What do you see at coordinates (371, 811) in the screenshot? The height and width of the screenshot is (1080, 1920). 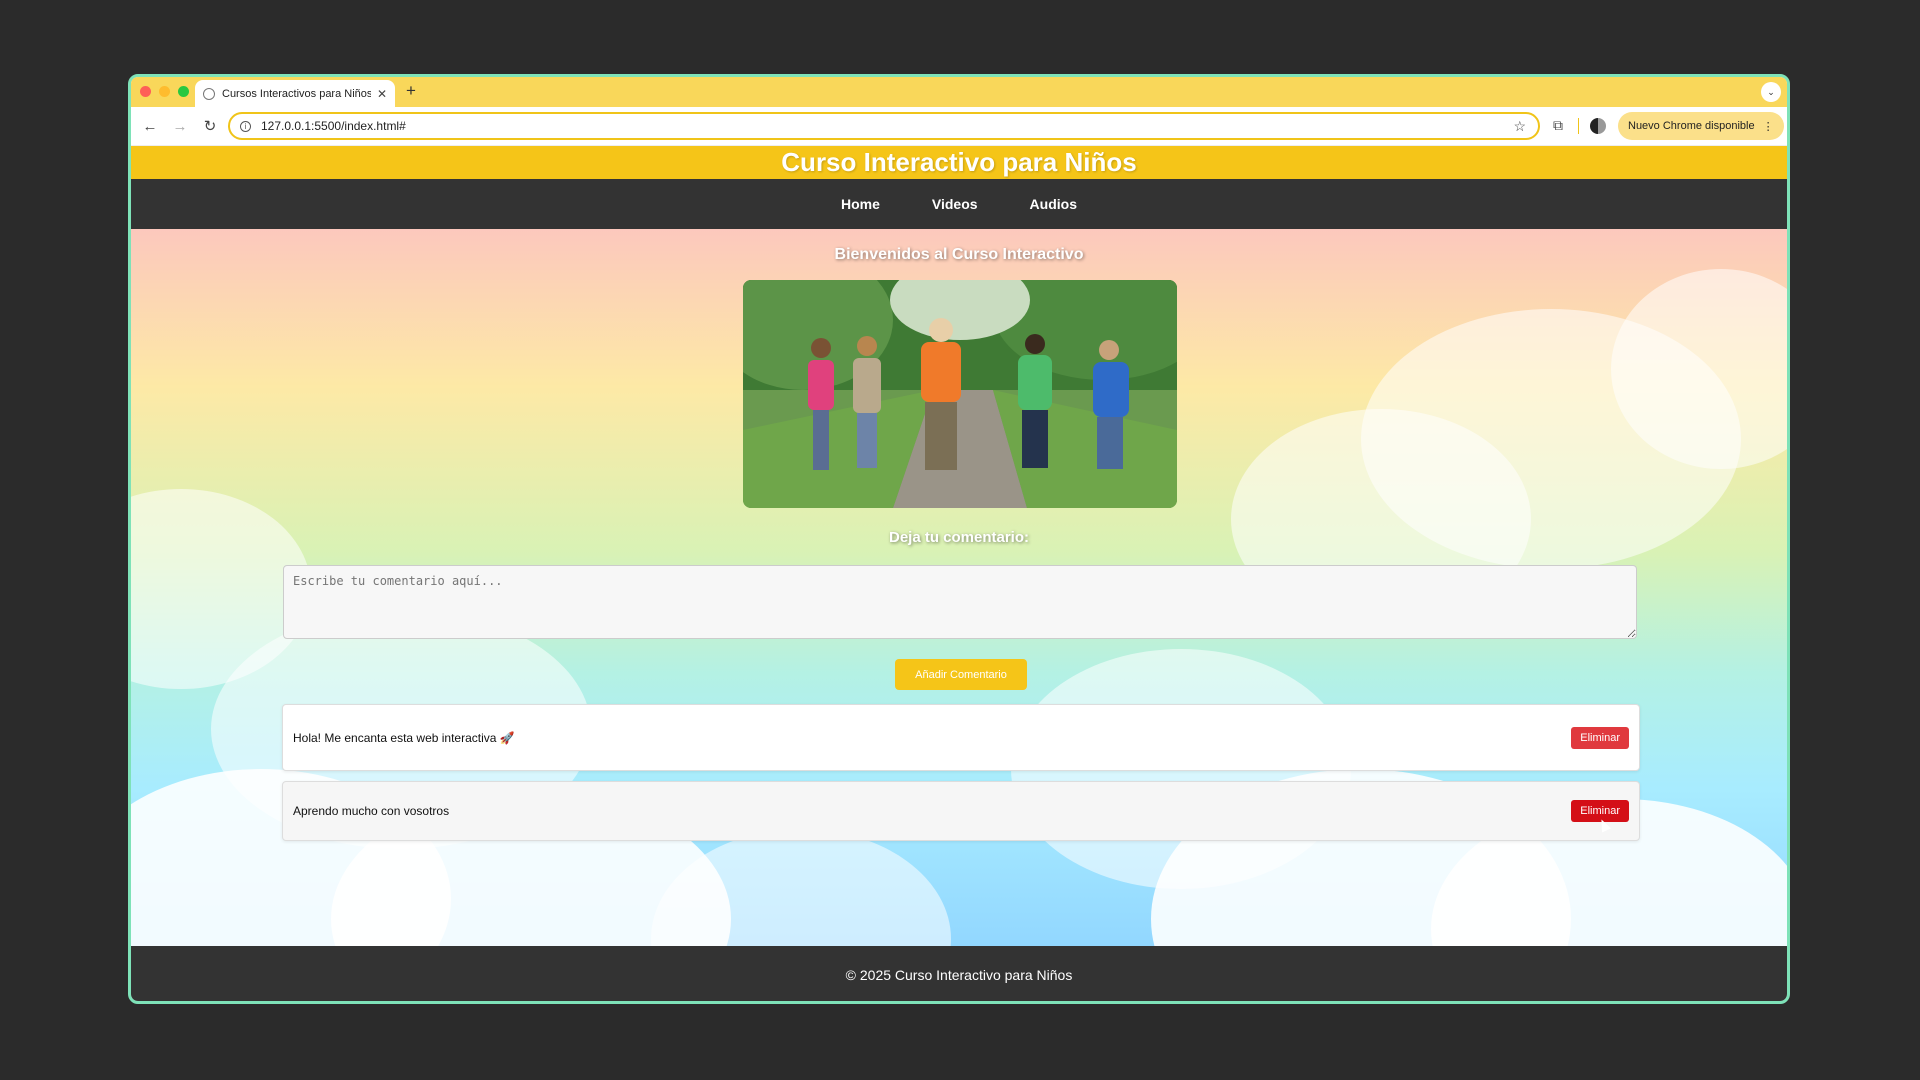 I see `comment-text: Aprendo mucho con vosotros` at bounding box center [371, 811].